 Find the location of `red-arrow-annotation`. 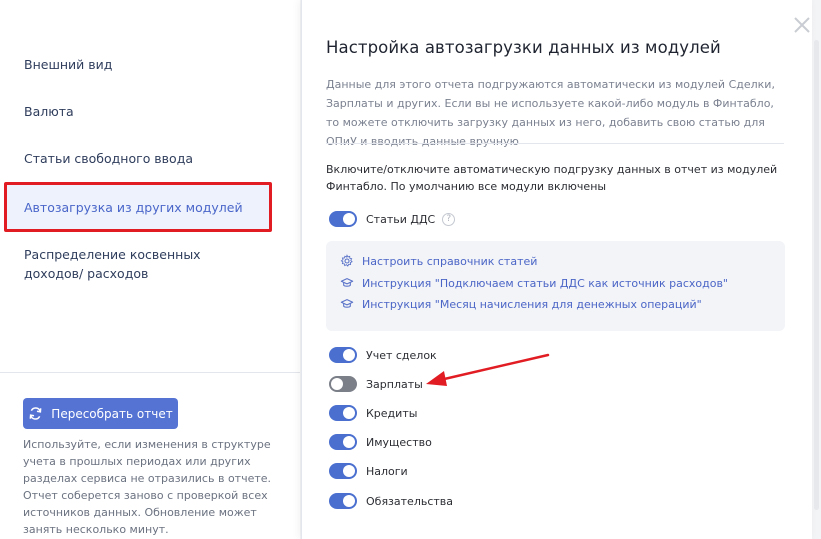

red-arrow-annotation is located at coordinates (488, 369).